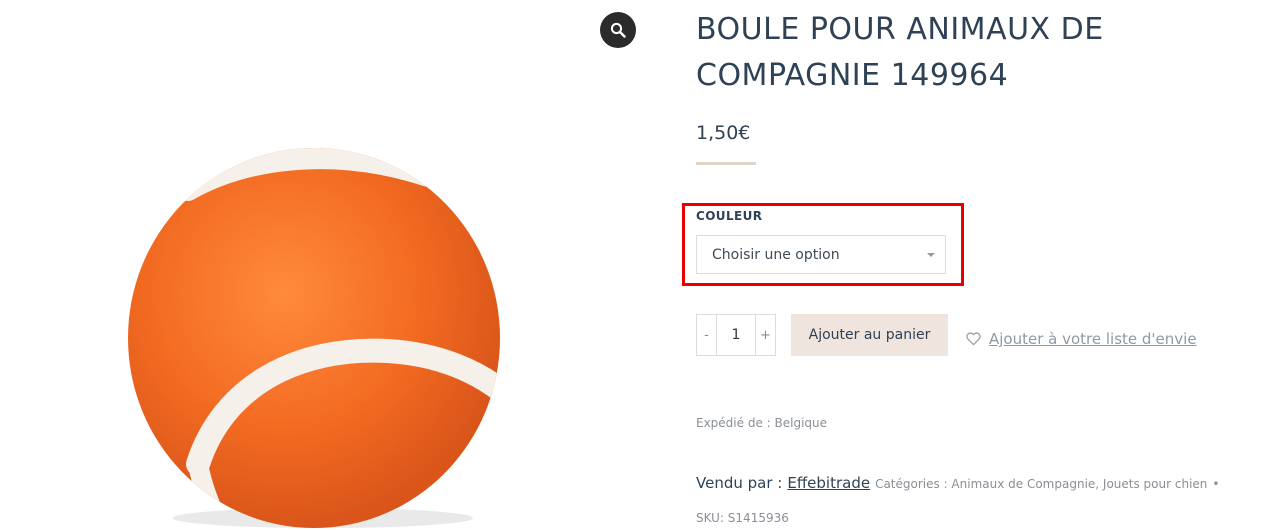 This screenshot has width=1285, height=530. I want to click on product-title: BOULE POUR ANIMAUX DE COMPAGNIE 149964, so click(956, 53).